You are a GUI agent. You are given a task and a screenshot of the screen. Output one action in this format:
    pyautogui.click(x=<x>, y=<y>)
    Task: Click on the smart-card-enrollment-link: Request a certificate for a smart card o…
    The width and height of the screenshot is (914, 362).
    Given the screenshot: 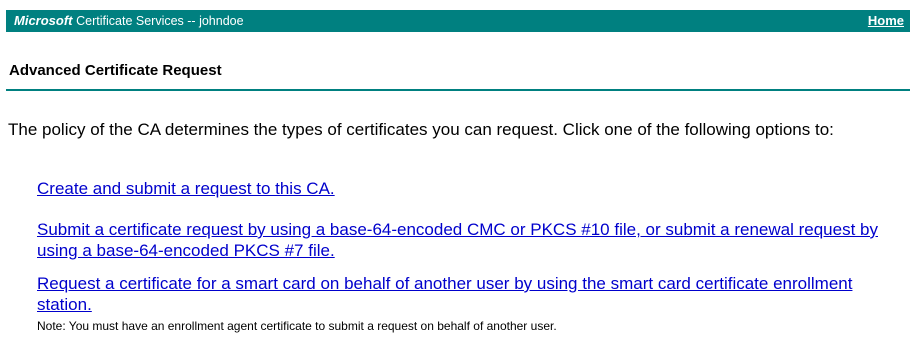 What is the action you would take?
    pyautogui.click(x=467, y=294)
    